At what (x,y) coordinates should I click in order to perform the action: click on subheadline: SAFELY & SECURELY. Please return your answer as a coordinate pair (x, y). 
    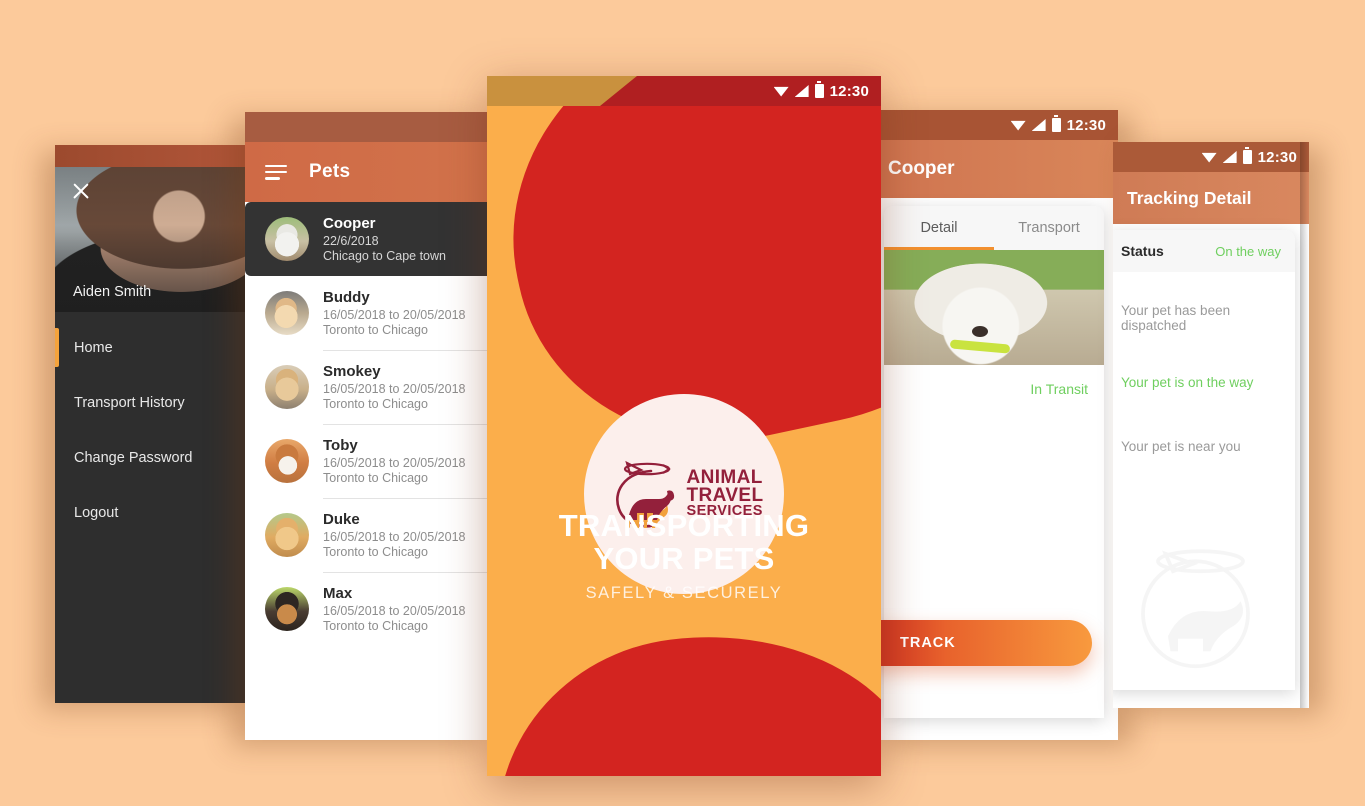
    Looking at the image, I should click on (684, 592).